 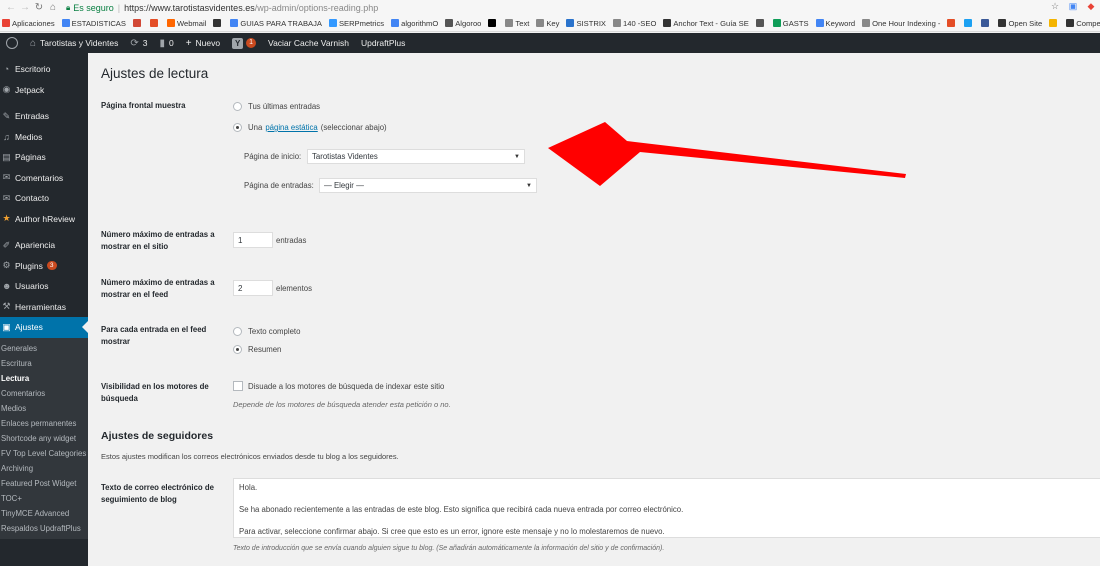 What do you see at coordinates (6, 218) in the screenshot?
I see `star-icon: ★` at bounding box center [6, 218].